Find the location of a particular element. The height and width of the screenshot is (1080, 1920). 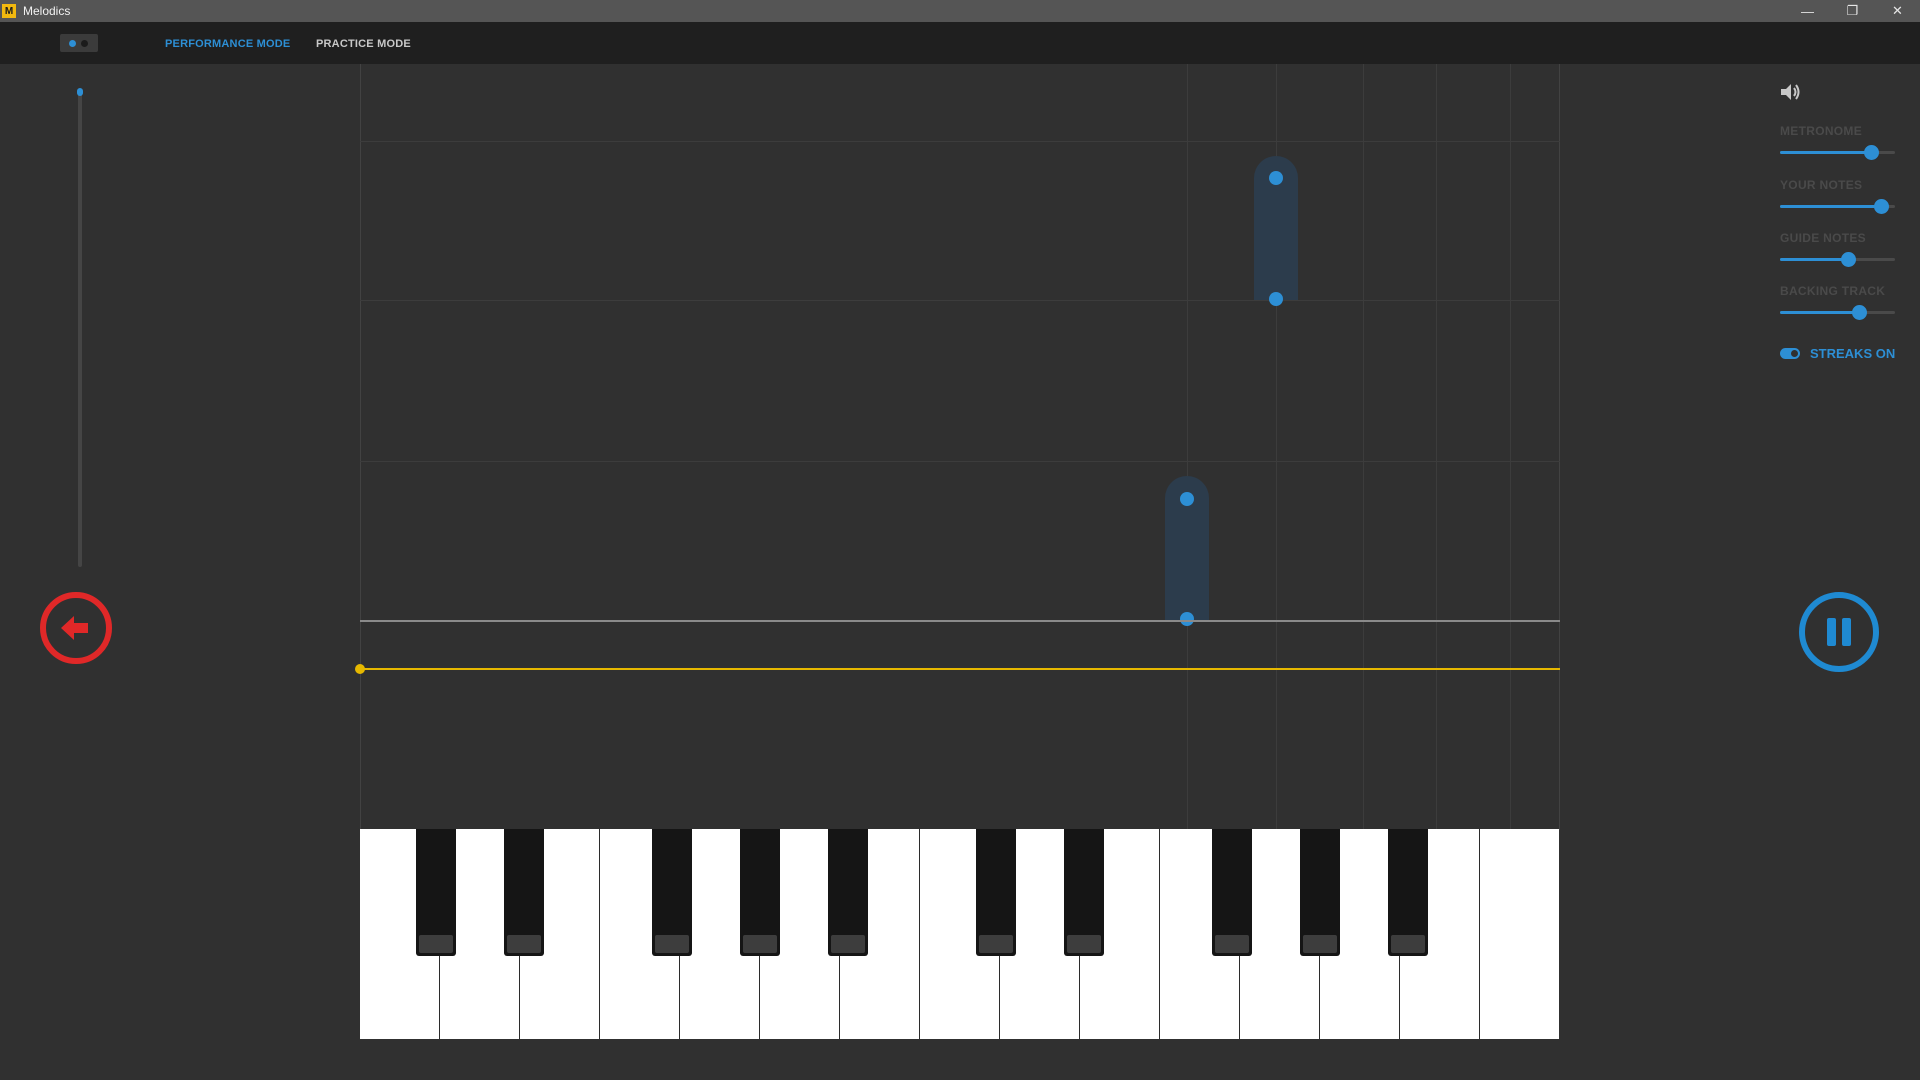

your-notes-label: YOUR NOTES is located at coordinates (1821, 185).